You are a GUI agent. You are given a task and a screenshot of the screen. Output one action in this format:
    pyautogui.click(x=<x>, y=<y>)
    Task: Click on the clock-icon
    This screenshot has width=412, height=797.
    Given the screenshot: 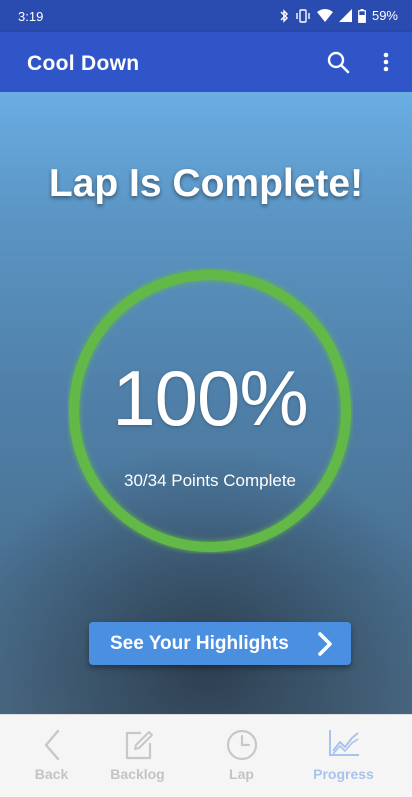 What is the action you would take?
    pyautogui.click(x=241, y=745)
    